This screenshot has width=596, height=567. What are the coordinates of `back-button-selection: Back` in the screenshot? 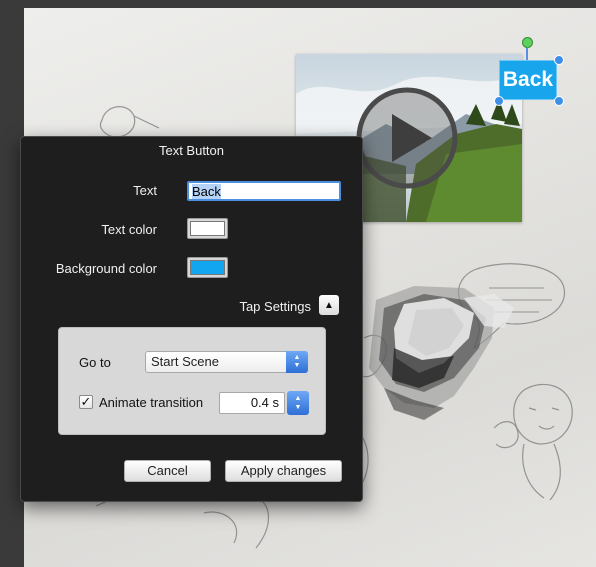 It's located at (529, 80).